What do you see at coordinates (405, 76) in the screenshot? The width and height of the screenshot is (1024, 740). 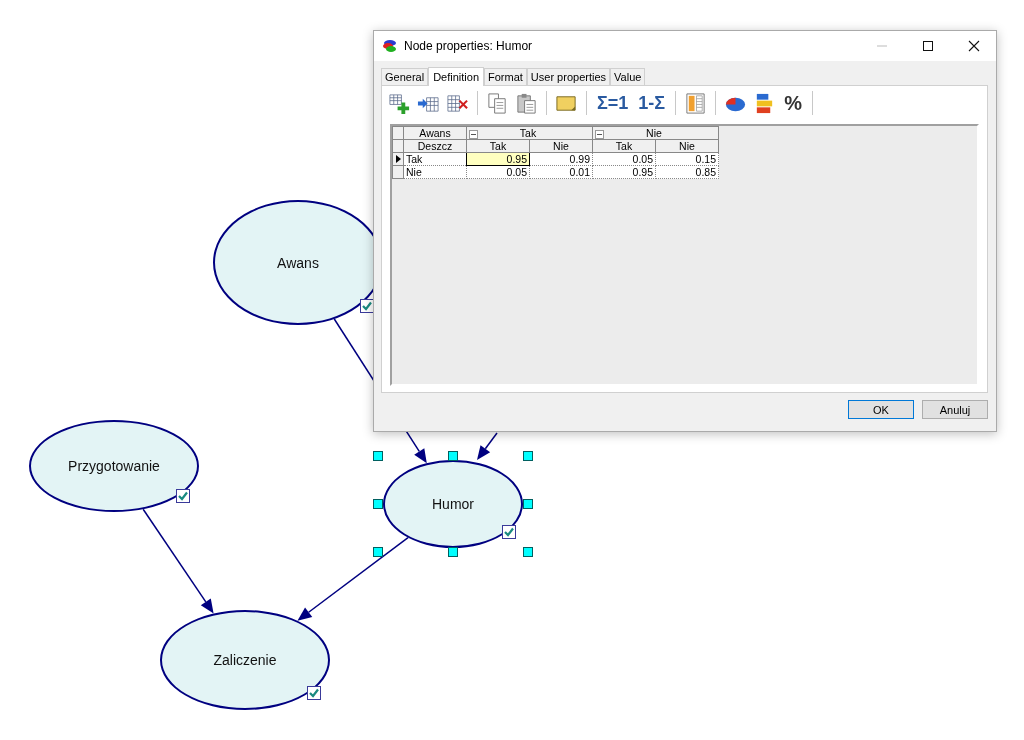 I see `tab: General` at bounding box center [405, 76].